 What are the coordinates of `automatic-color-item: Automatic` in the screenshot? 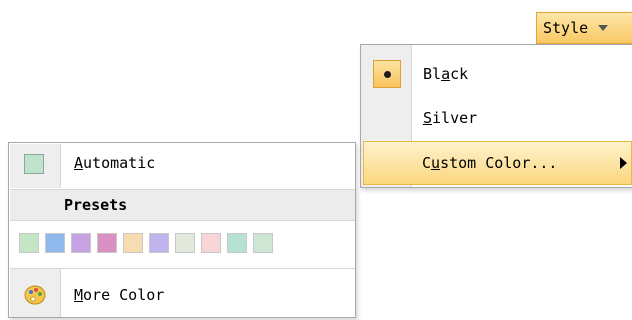 It's located at (182, 163).